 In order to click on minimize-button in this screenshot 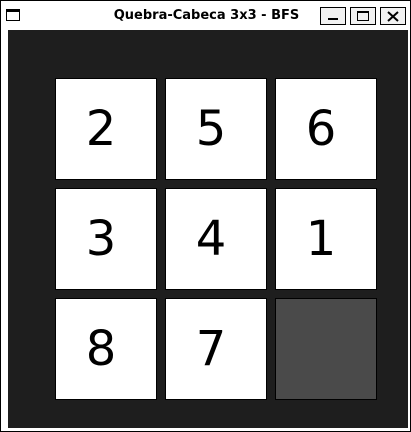, I will do `click(333, 16)`.